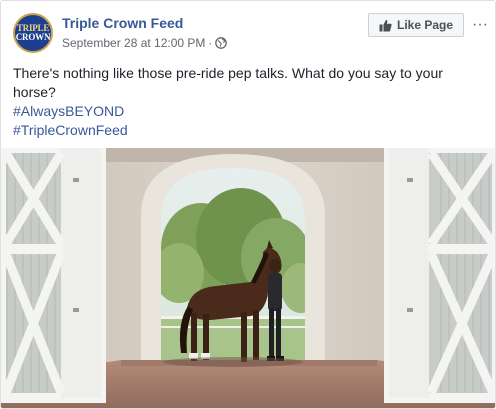 This screenshot has height=409, width=496. I want to click on page-avatar: TRIPLE CROWN, so click(33, 33).